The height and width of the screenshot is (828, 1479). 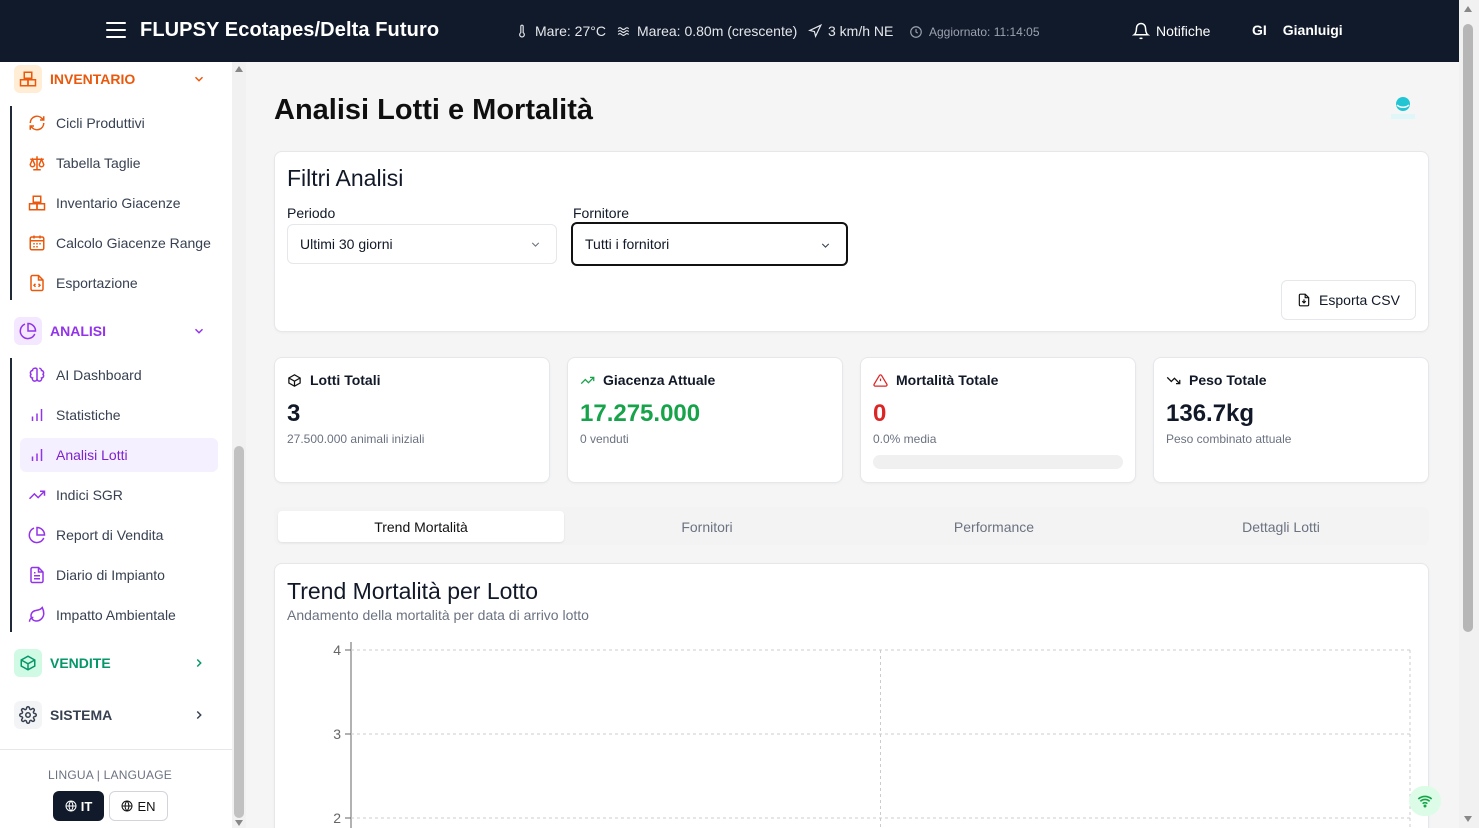 I want to click on user-menu: GI Gianluigi, so click(x=1297, y=30).